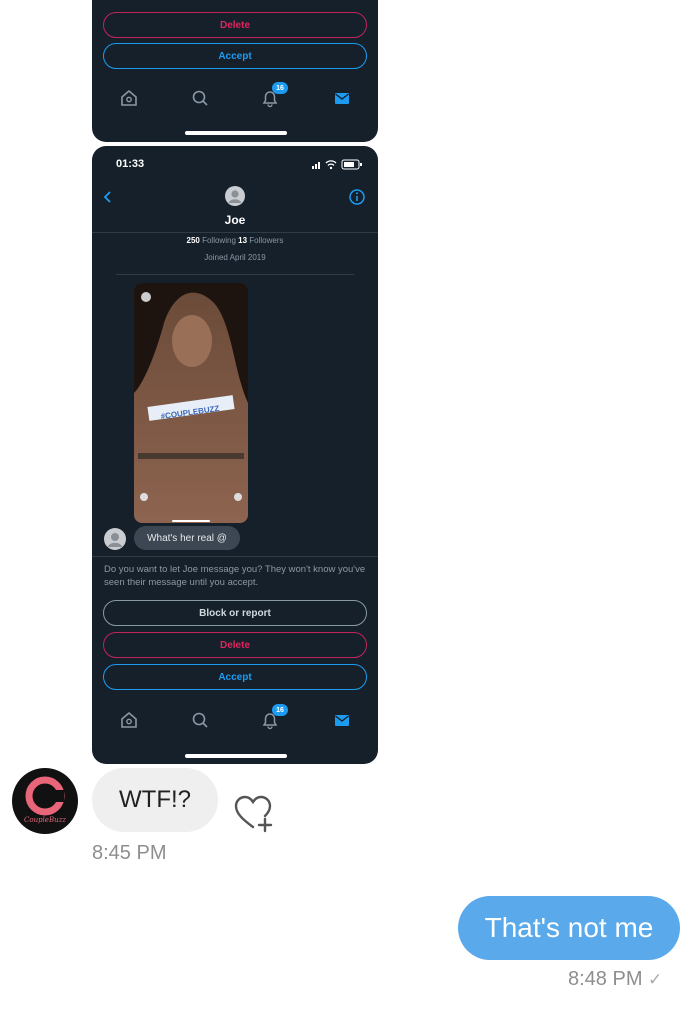  What do you see at coordinates (193, 240) in the screenshot?
I see `following-count: 250` at bounding box center [193, 240].